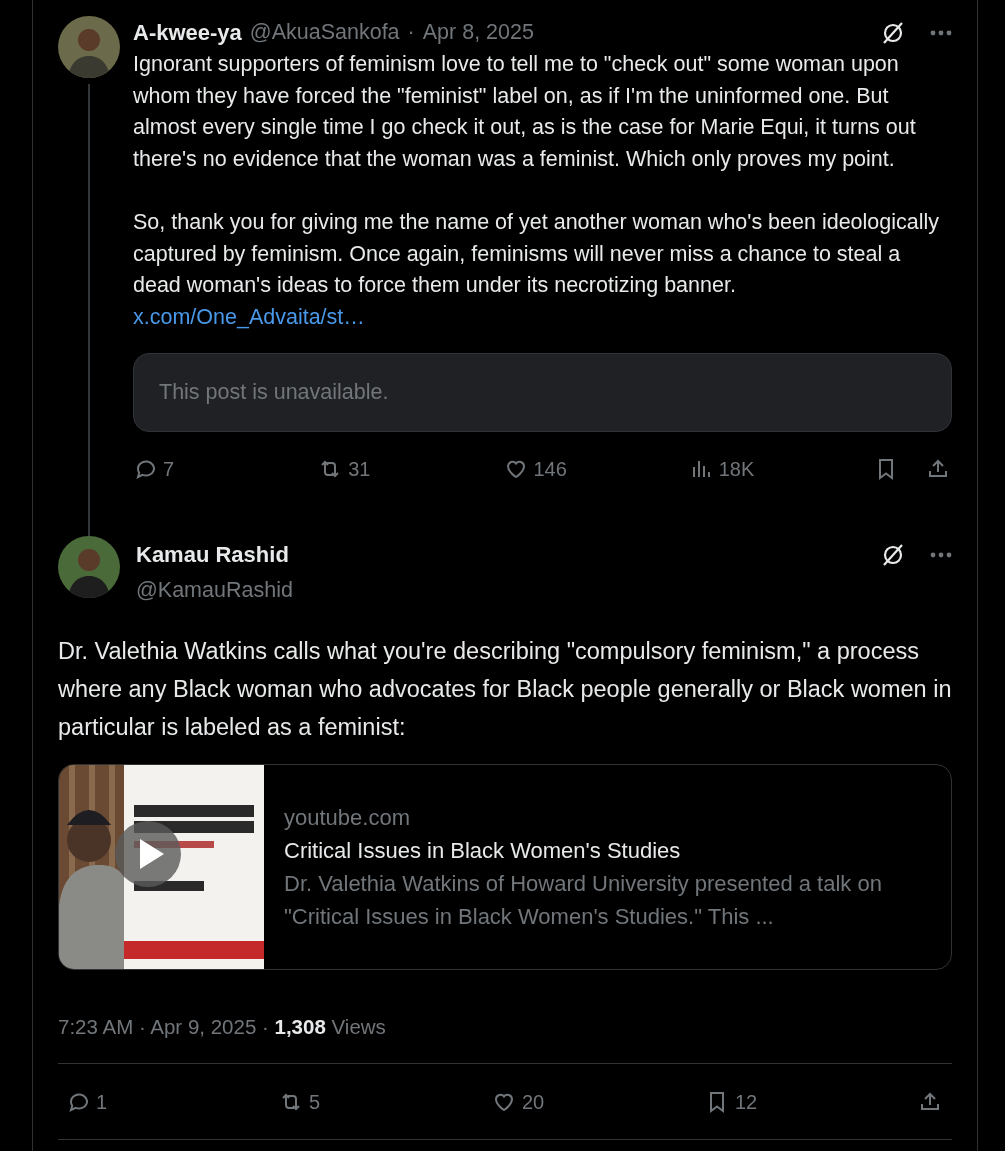 This screenshot has height=1151, width=1005. What do you see at coordinates (347, 818) in the screenshot?
I see `link-domain: youtube.com` at bounding box center [347, 818].